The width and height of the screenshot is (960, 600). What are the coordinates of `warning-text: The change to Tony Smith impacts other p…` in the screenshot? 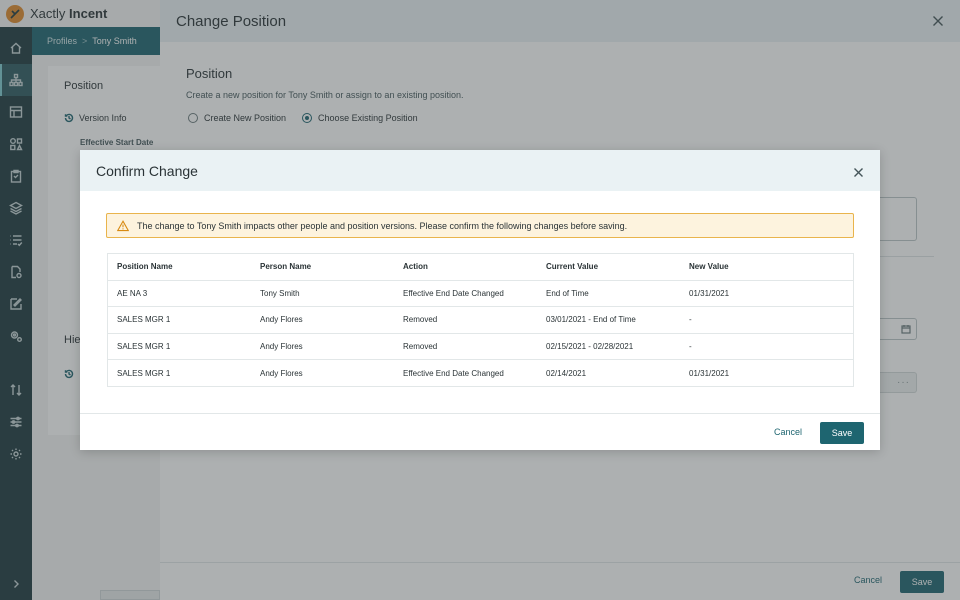 It's located at (382, 225).